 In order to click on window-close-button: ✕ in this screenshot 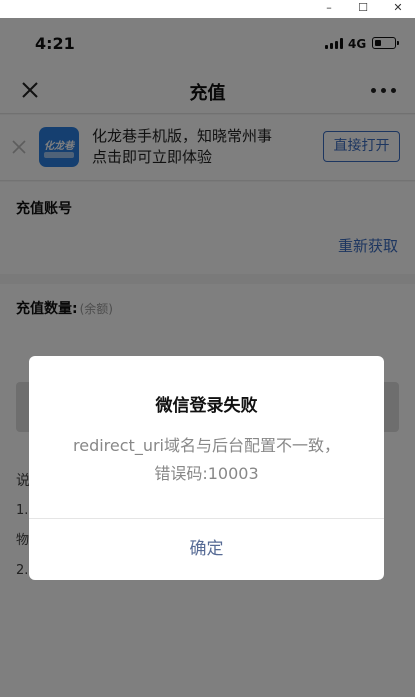, I will do `click(398, 9)`.